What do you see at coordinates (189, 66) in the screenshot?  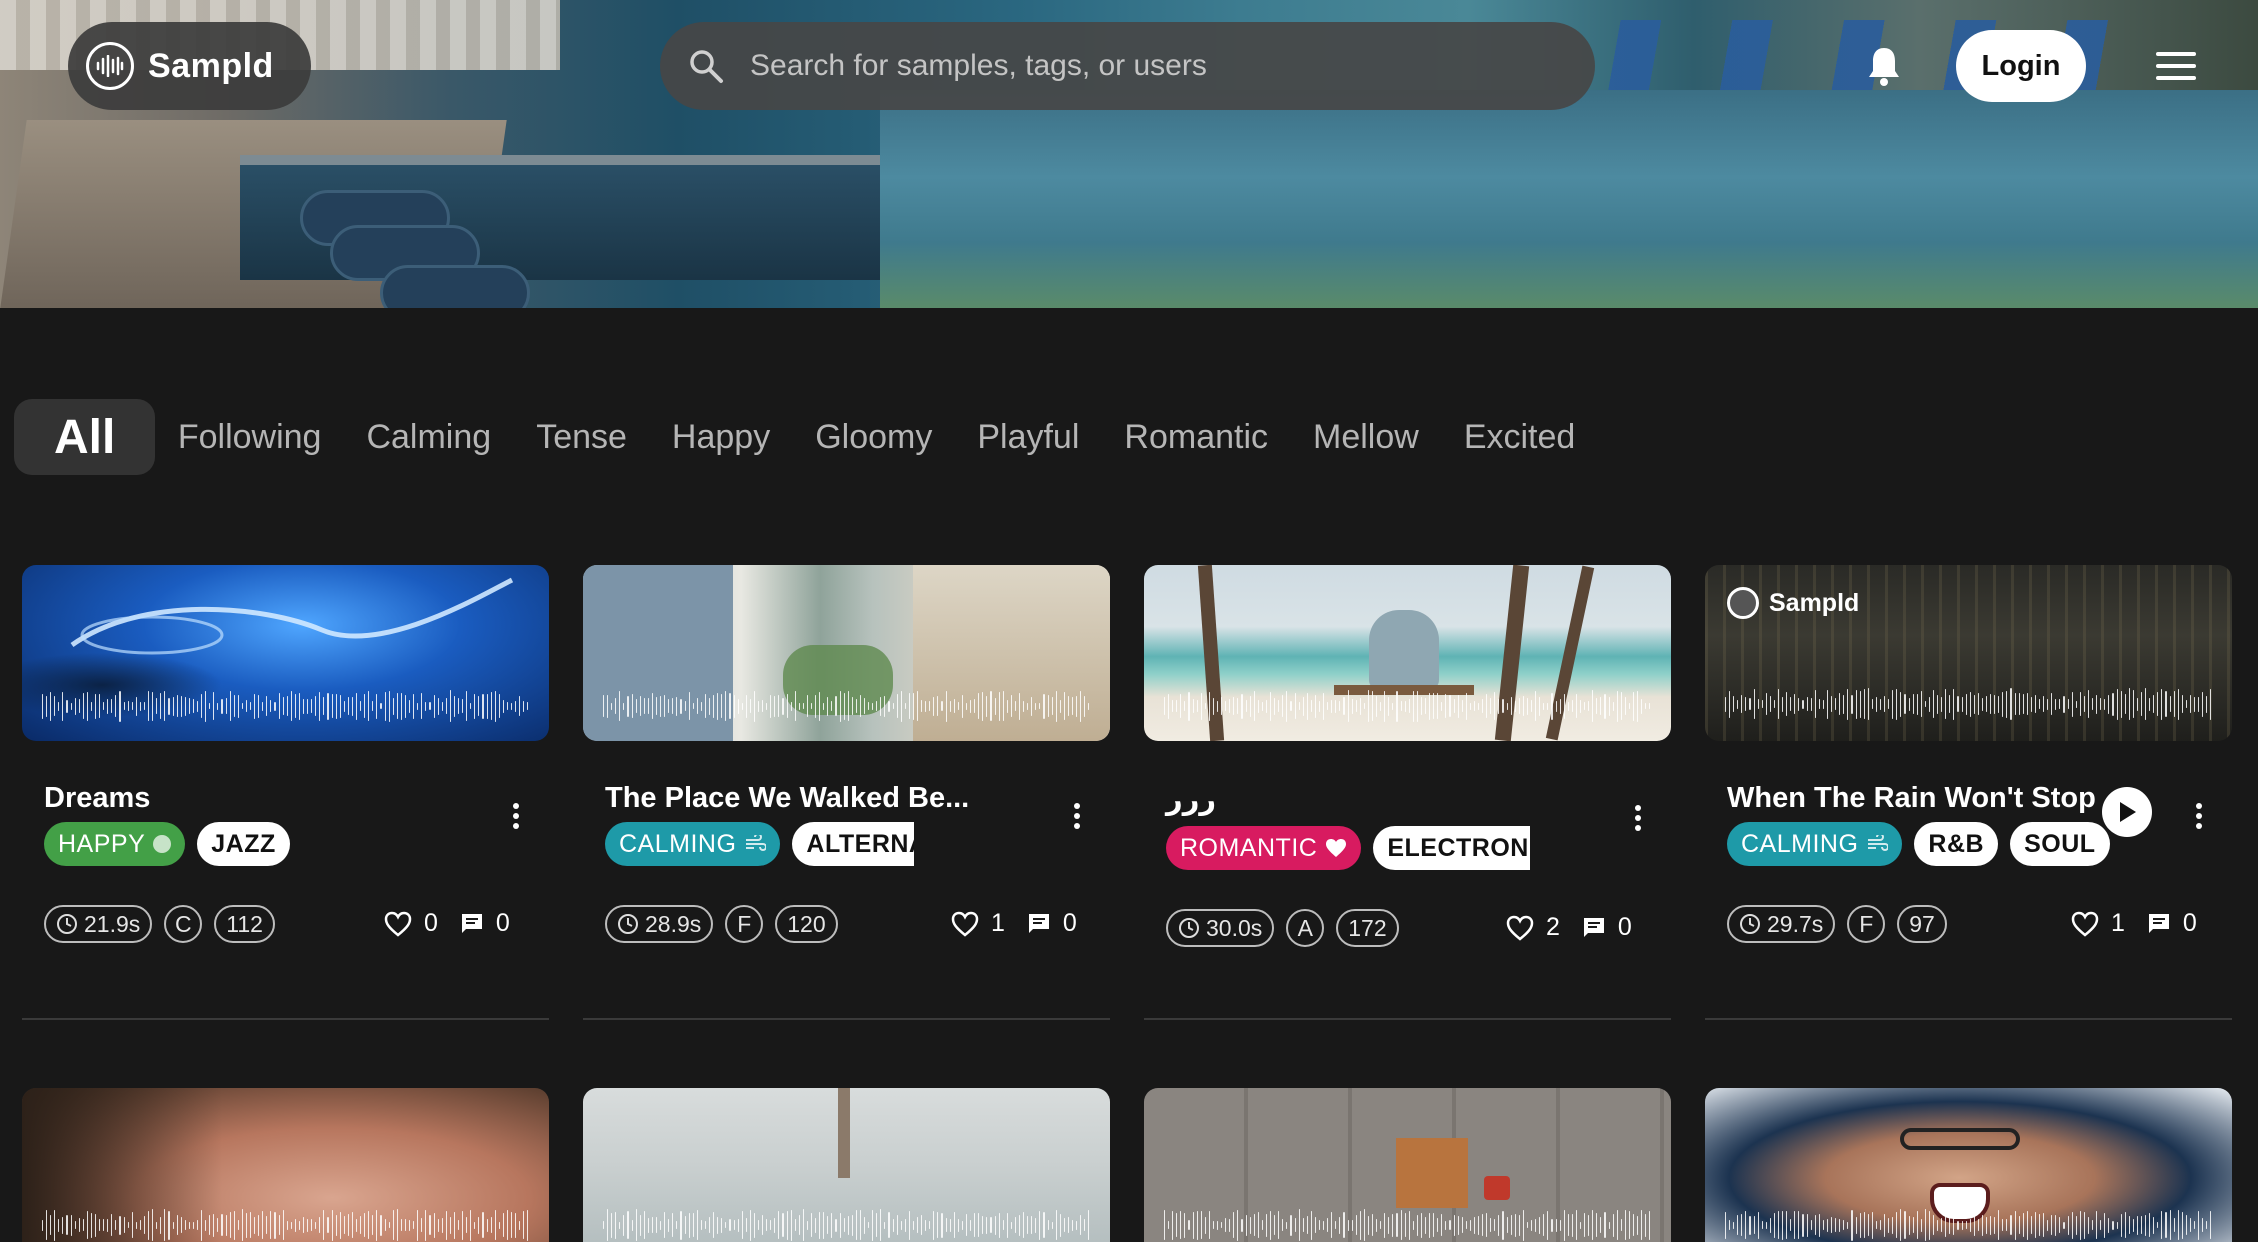 I see `logo: Sampld` at bounding box center [189, 66].